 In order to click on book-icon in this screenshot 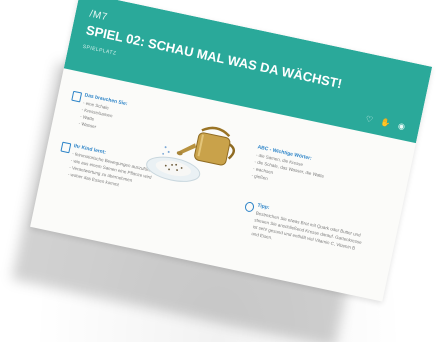, I will do `click(66, 147)`.